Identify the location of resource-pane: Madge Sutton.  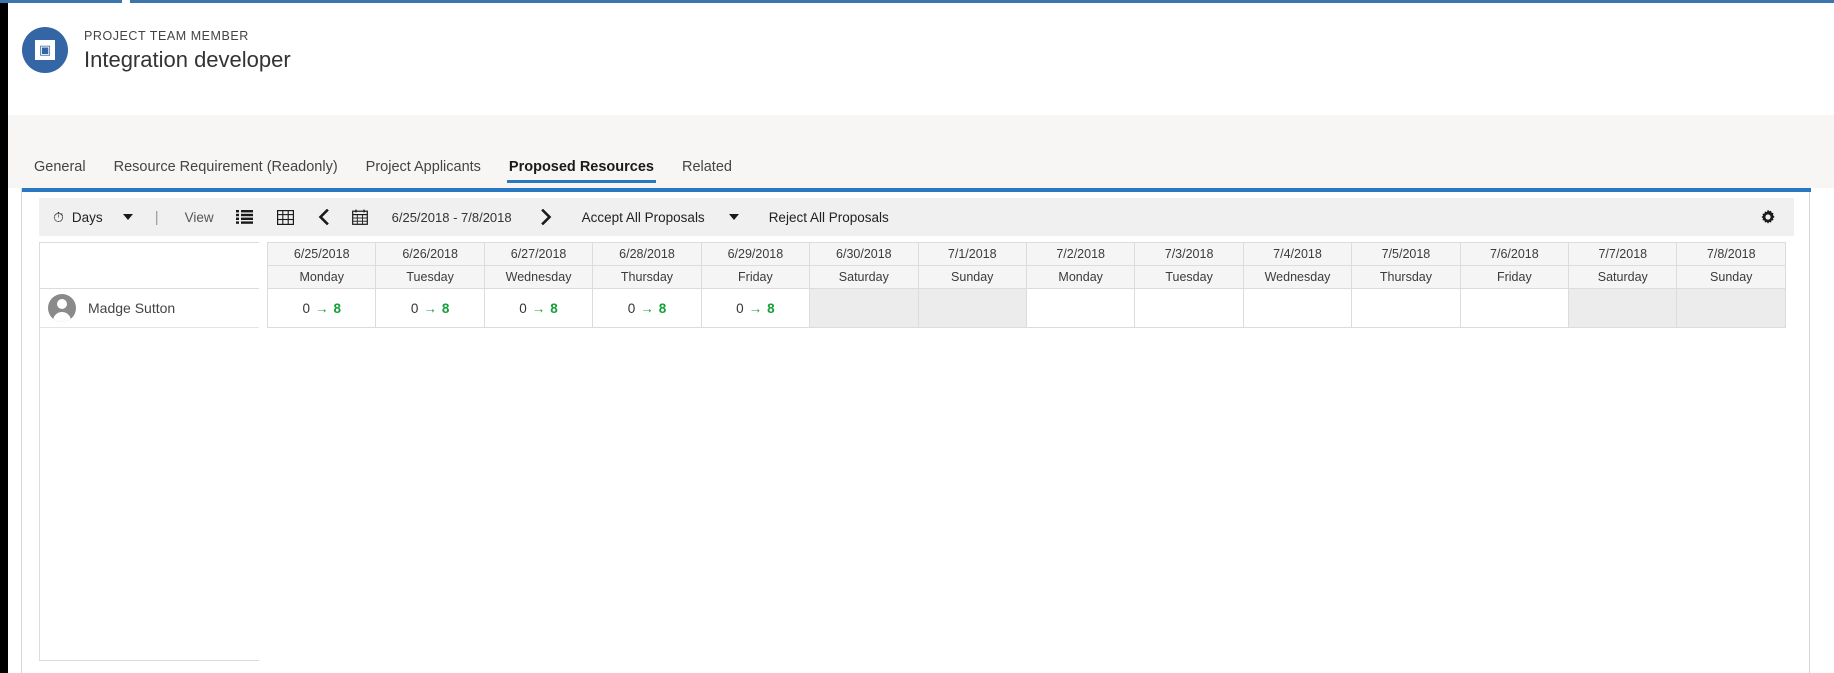
(149, 451).